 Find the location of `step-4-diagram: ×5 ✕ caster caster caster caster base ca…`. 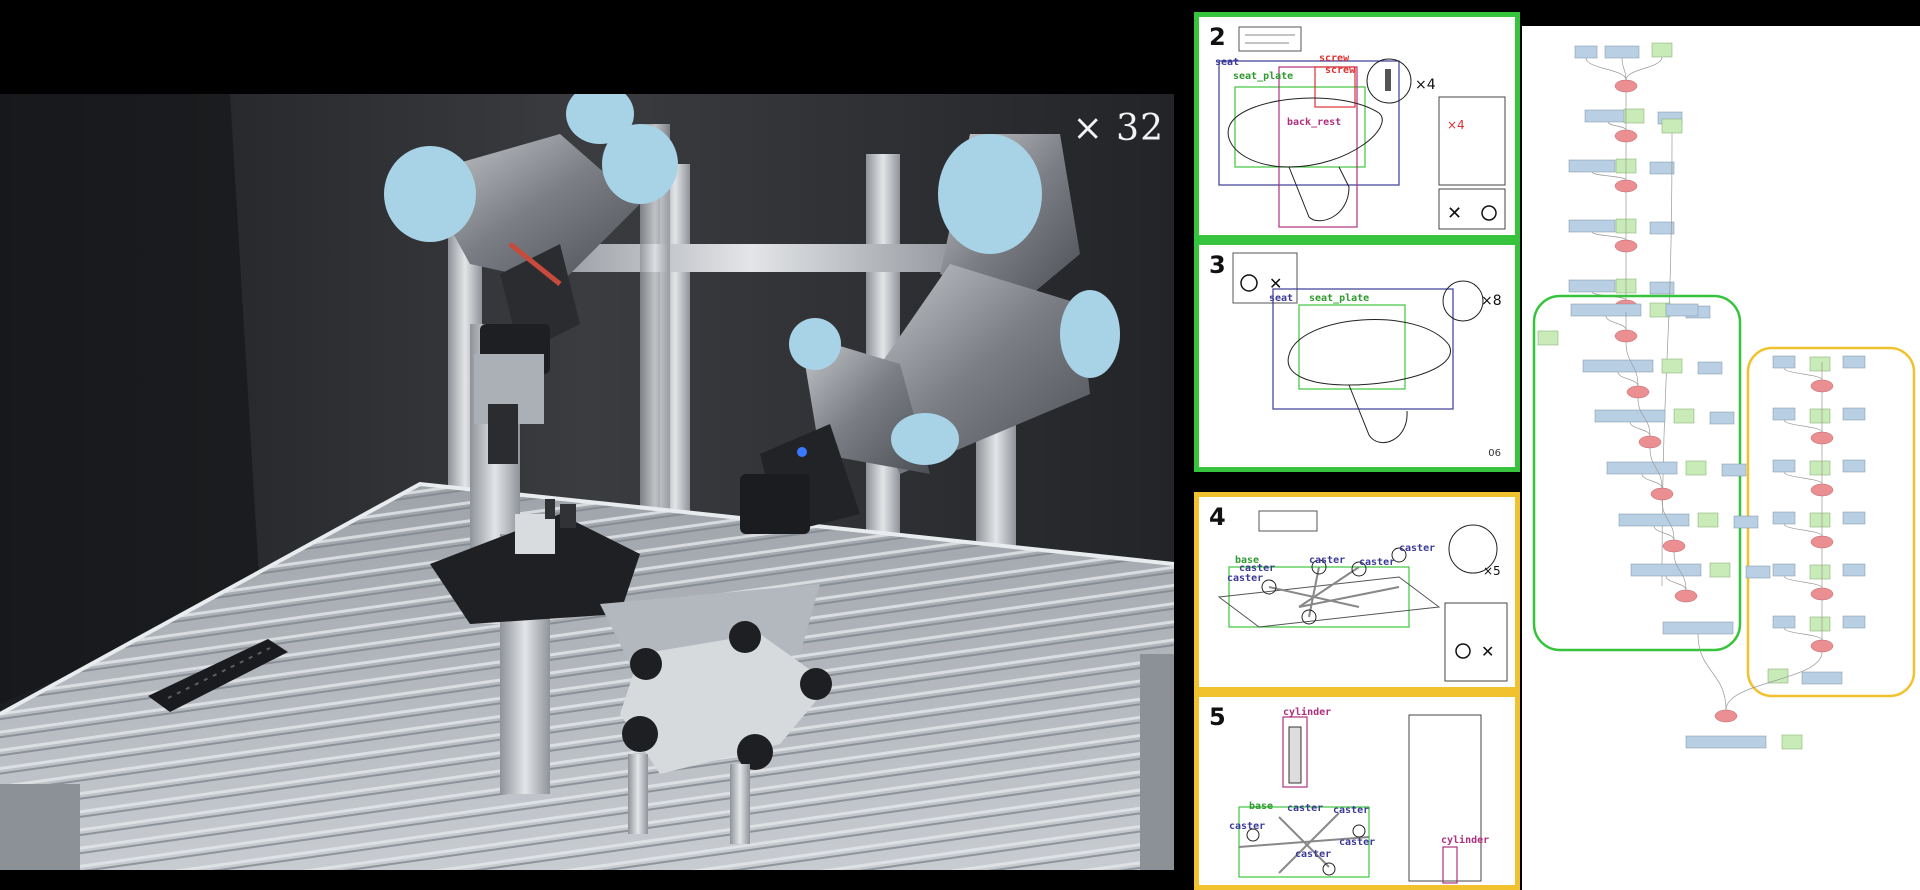

step-4-diagram: ×5 ✕ caster caster caster caster base ca… is located at coordinates (1362, 596).